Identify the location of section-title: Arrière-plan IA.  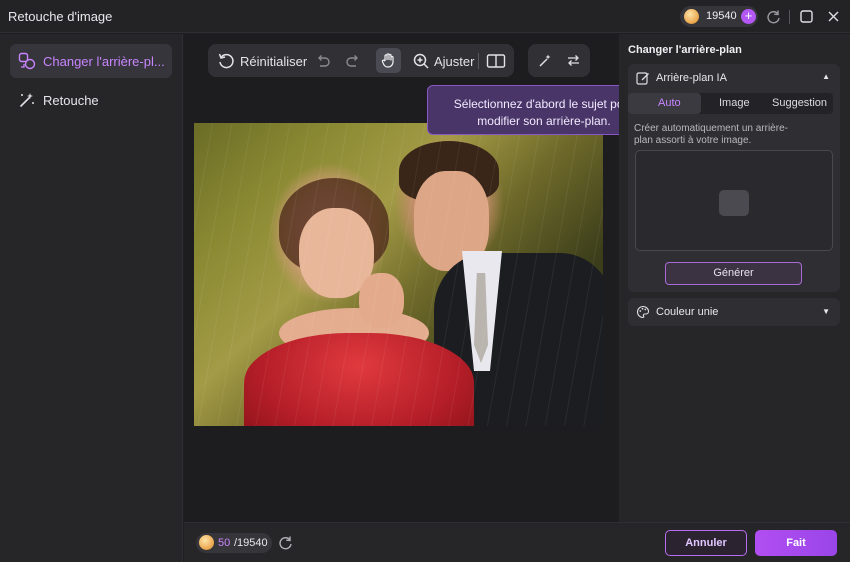
(691, 78).